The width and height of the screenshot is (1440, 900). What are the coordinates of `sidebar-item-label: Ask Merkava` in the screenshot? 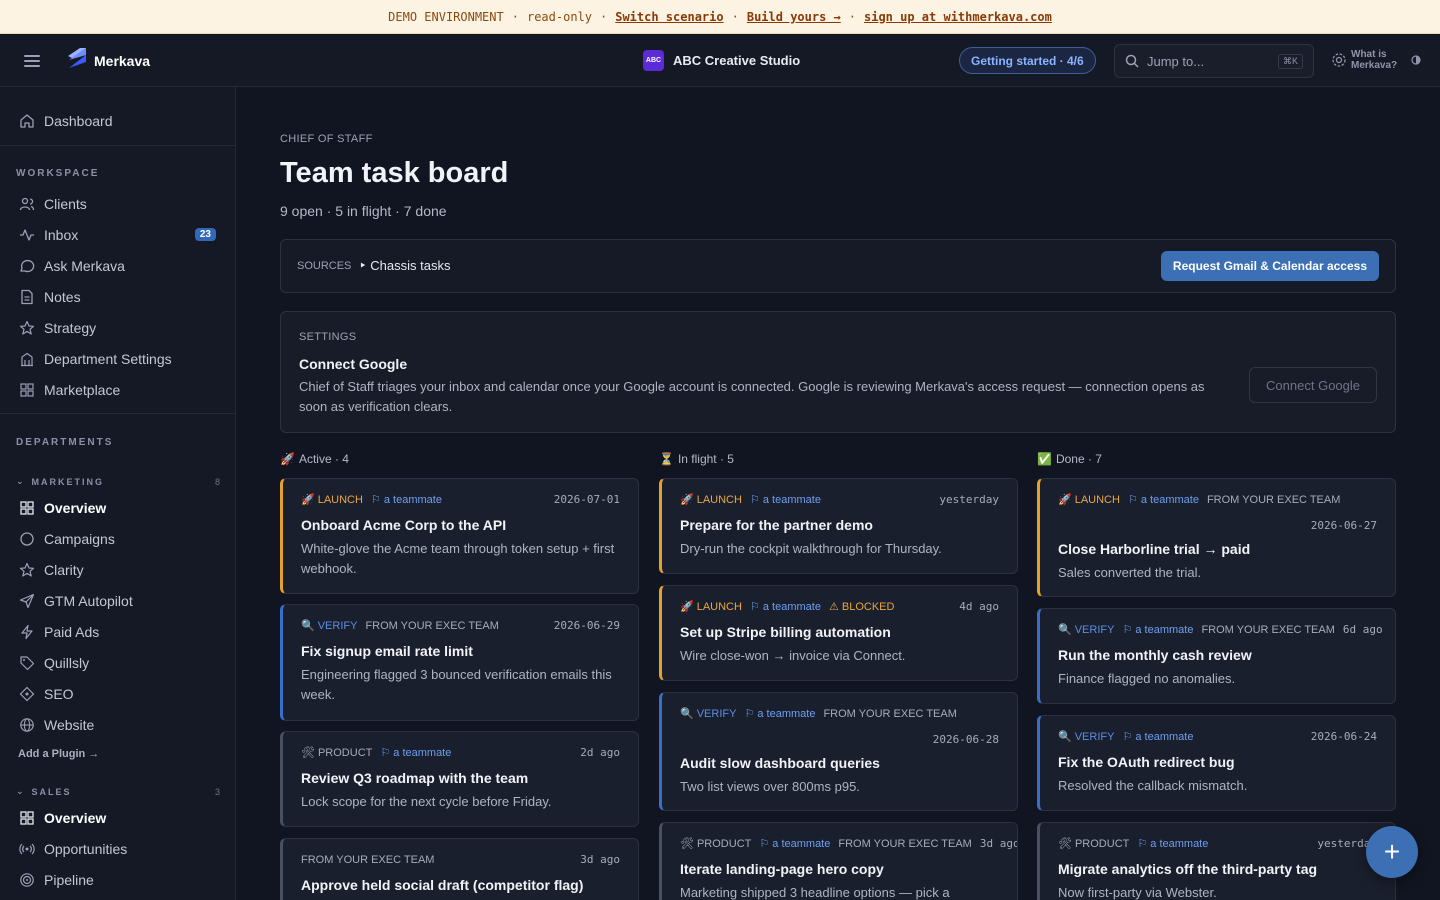 It's located at (84, 266).